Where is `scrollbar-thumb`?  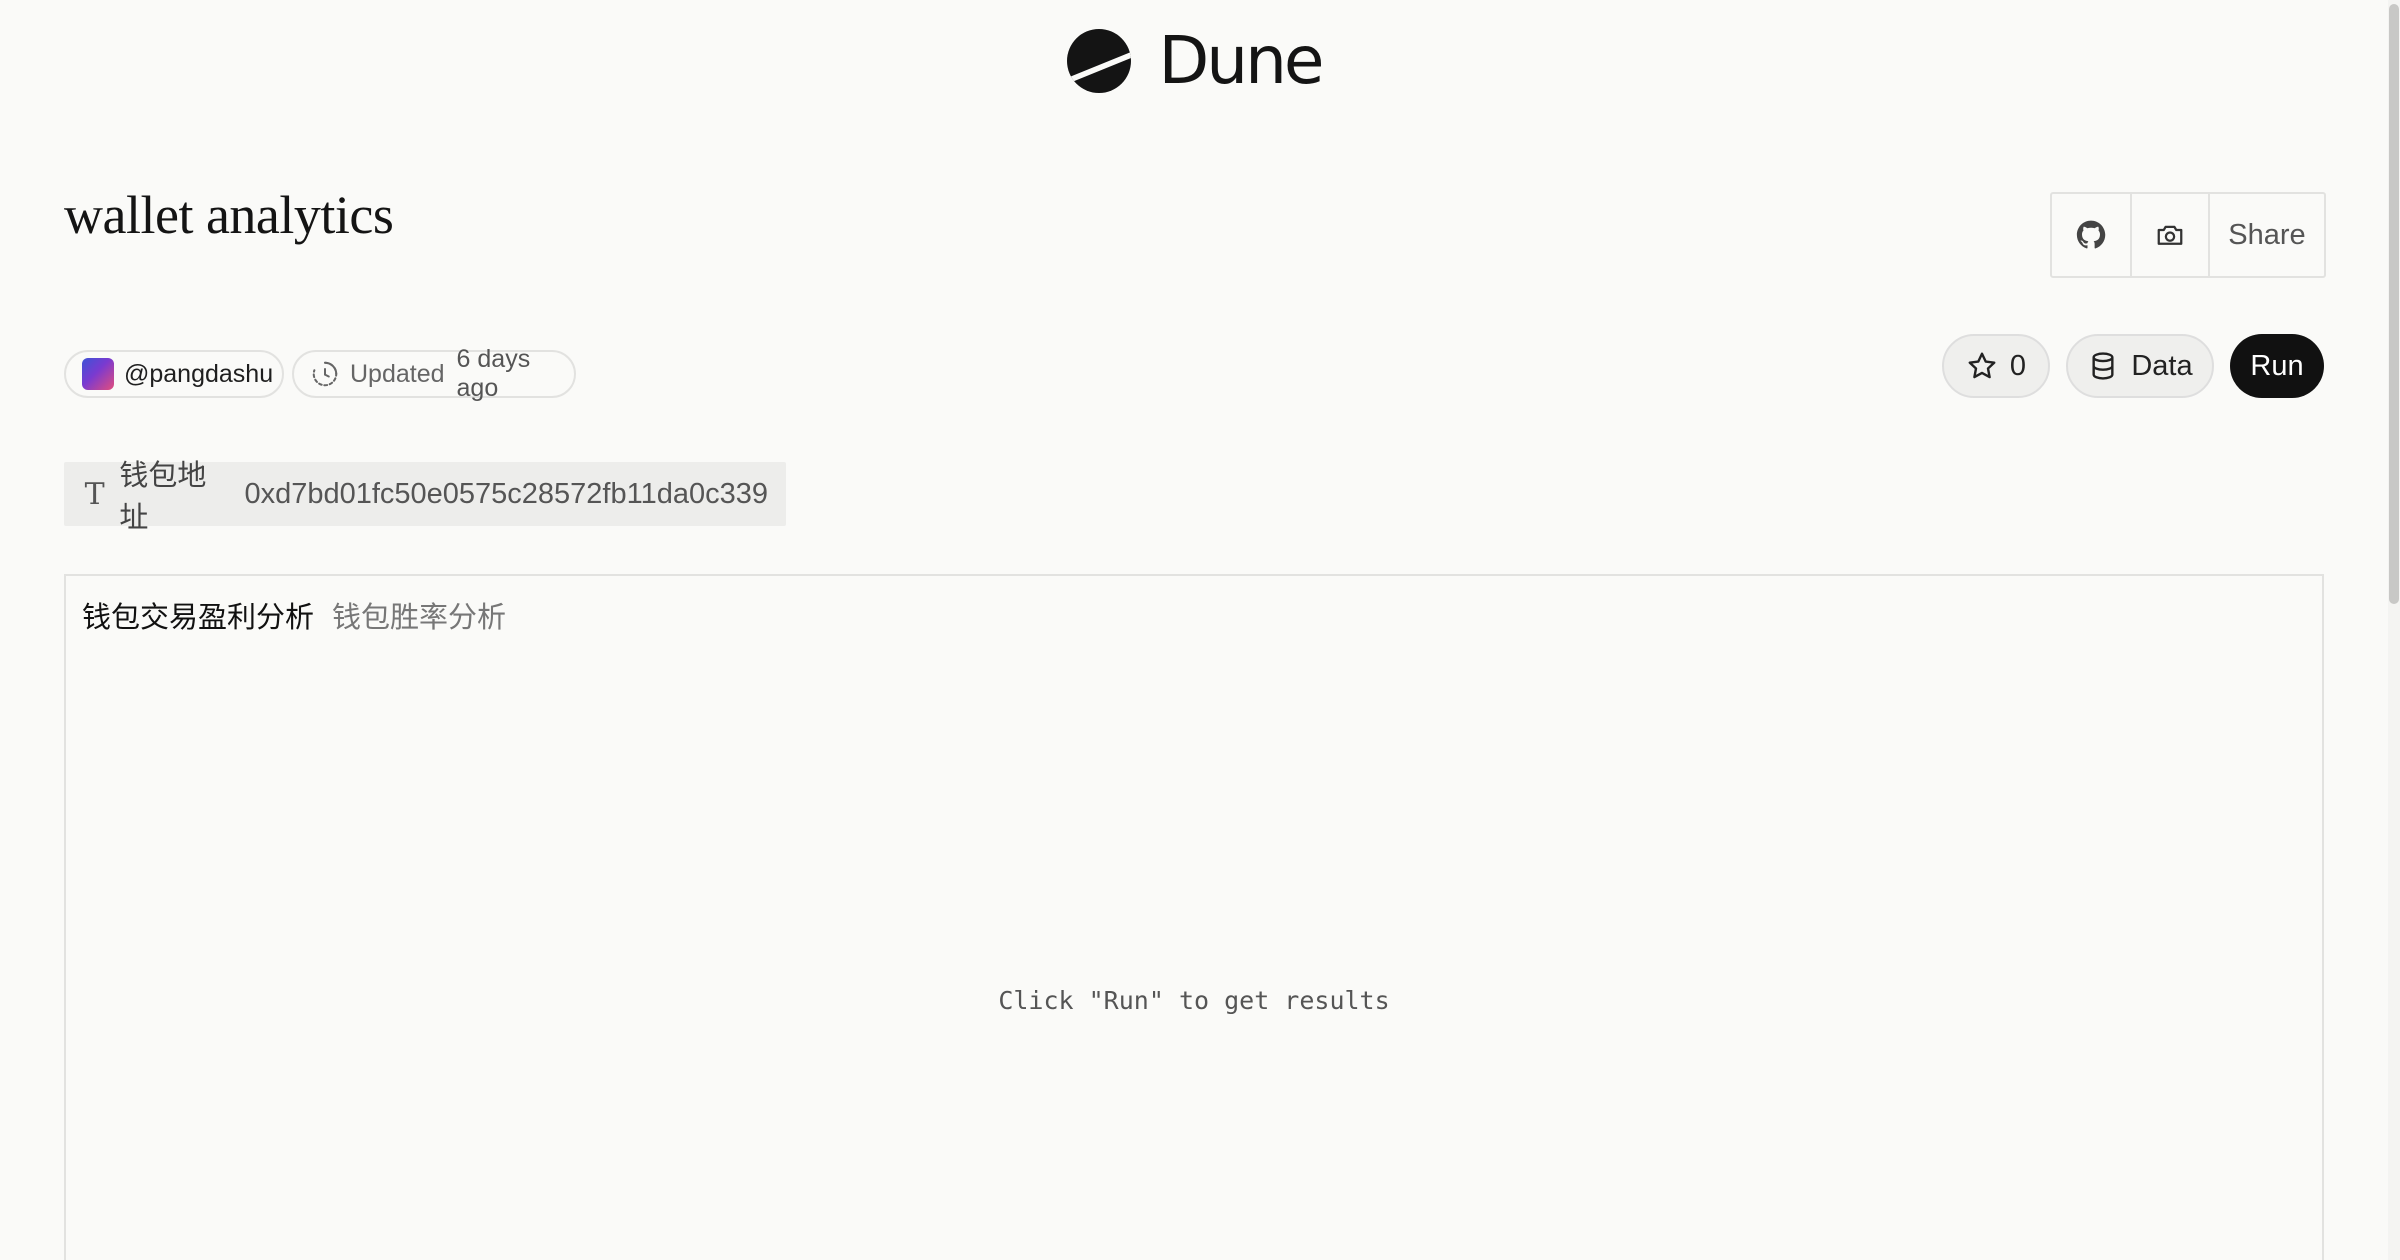 scrollbar-thumb is located at coordinates (2394, 304).